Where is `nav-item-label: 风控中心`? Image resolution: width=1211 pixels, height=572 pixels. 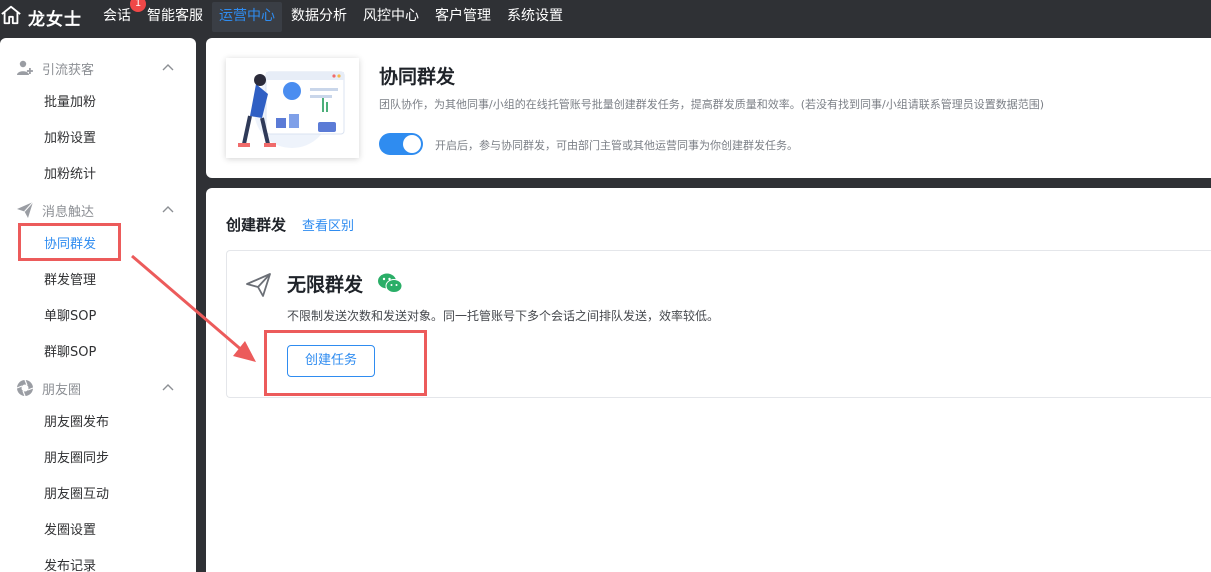 nav-item-label: 风控中心 is located at coordinates (391, 16).